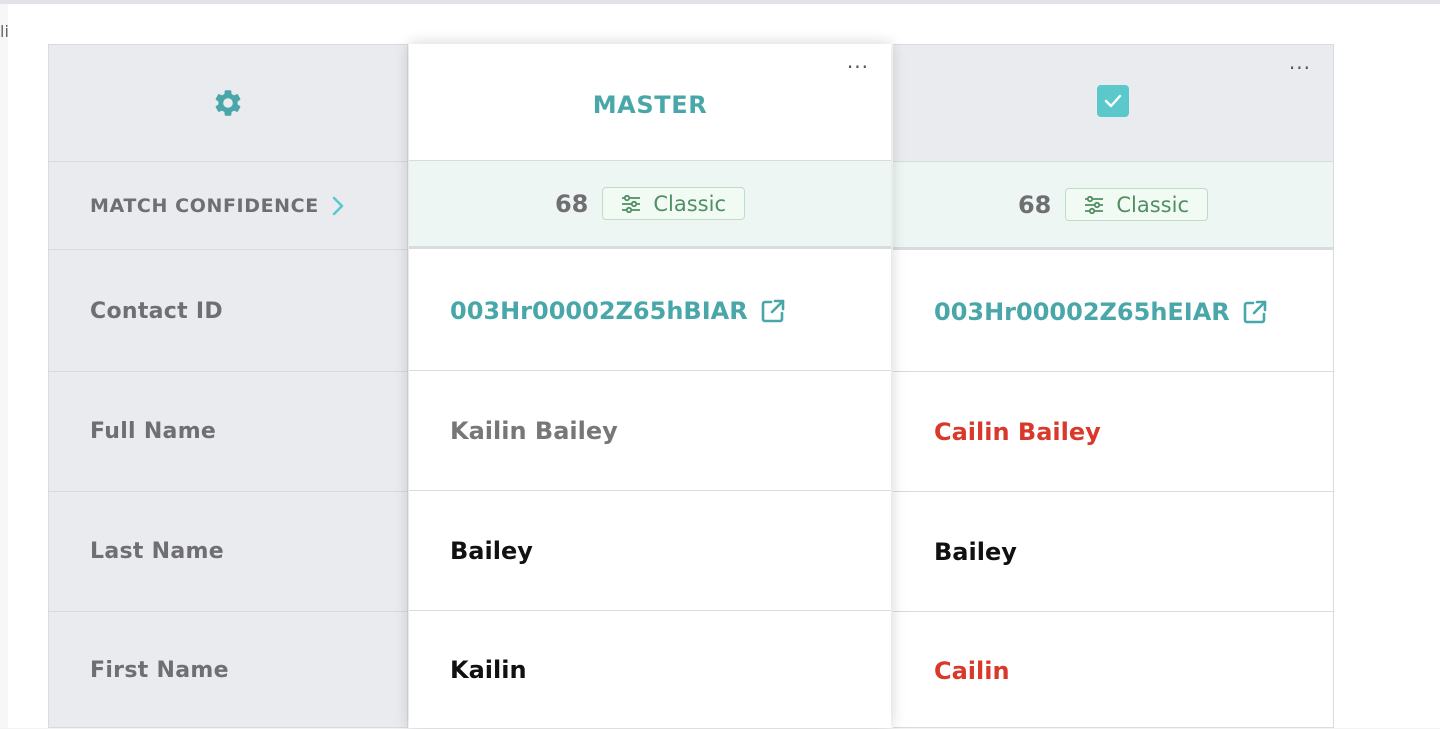  What do you see at coordinates (488, 669) in the screenshot?
I see `master-first-name: Kailin` at bounding box center [488, 669].